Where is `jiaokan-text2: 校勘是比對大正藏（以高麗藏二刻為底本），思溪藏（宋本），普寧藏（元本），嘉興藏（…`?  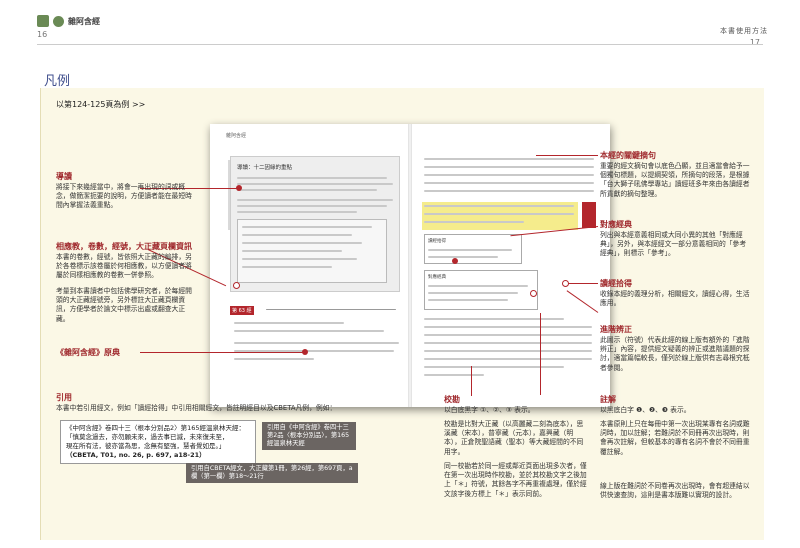 jiaokan-text2: 校勘是比對大正藏（以高麗藏二刻為底本），思溪藏（宋本），普寧藏（元本），嘉興藏（… is located at coordinates (514, 438).